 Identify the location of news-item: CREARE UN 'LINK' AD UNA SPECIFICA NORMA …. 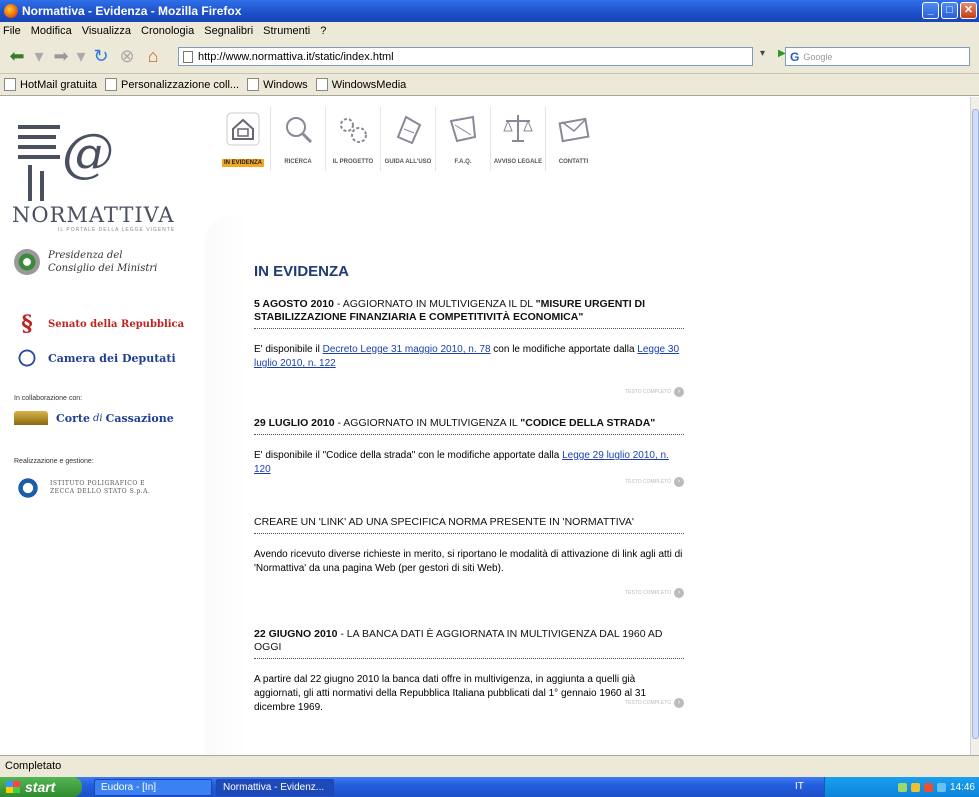
(469, 557).